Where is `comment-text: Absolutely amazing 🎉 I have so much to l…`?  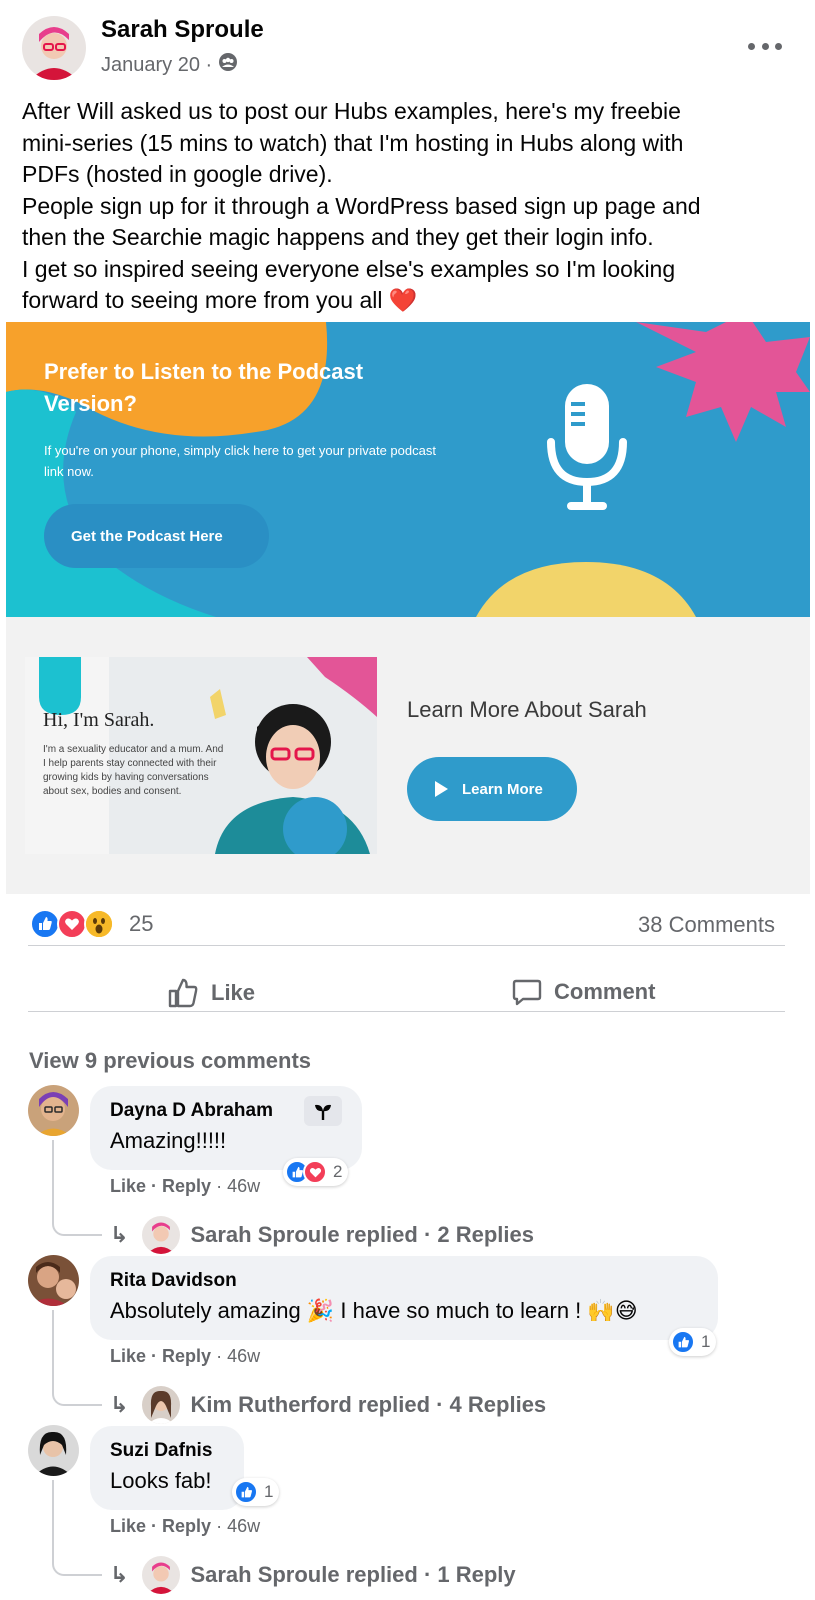
comment-text: Absolutely amazing 🎉 I have so much to l… is located at coordinates (374, 1310).